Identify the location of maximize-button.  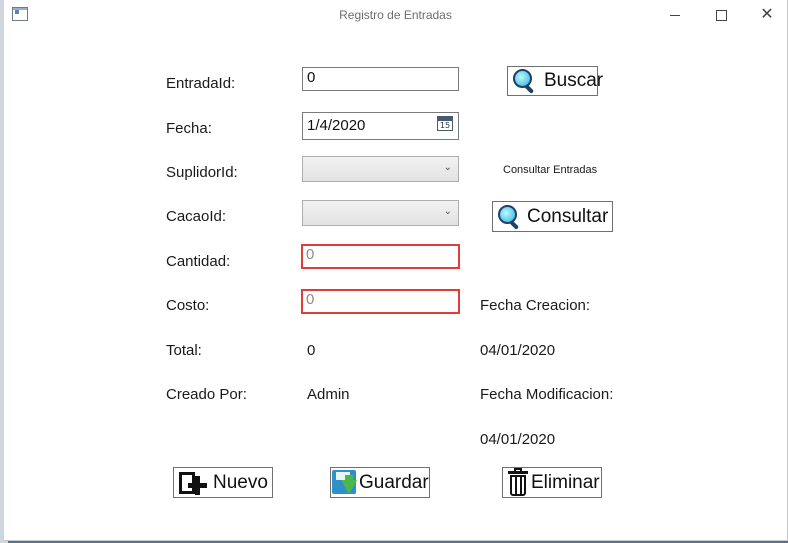
(721, 15).